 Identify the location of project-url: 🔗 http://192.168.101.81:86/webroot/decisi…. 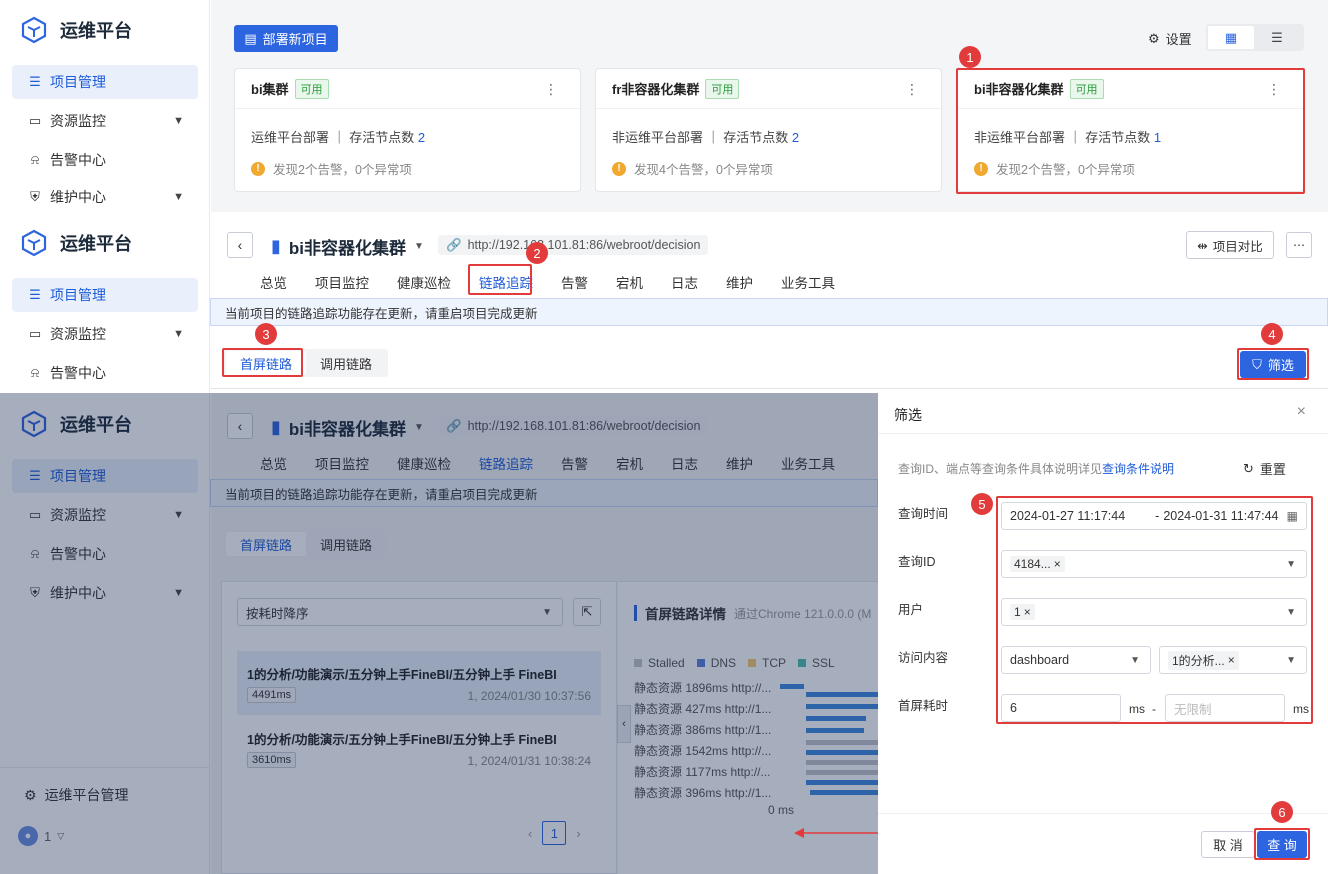
(573, 245).